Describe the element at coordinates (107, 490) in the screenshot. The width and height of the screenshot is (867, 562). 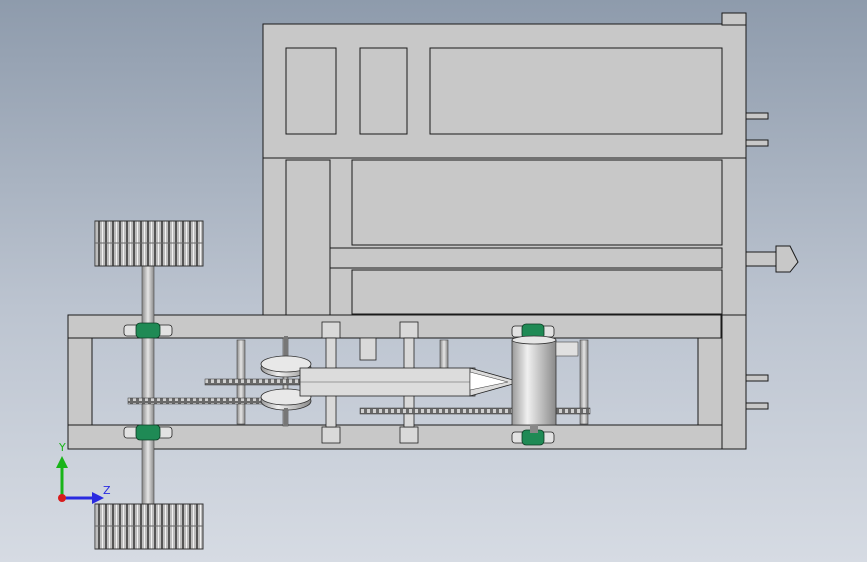
I see `z-axis-label: Z` at that location.